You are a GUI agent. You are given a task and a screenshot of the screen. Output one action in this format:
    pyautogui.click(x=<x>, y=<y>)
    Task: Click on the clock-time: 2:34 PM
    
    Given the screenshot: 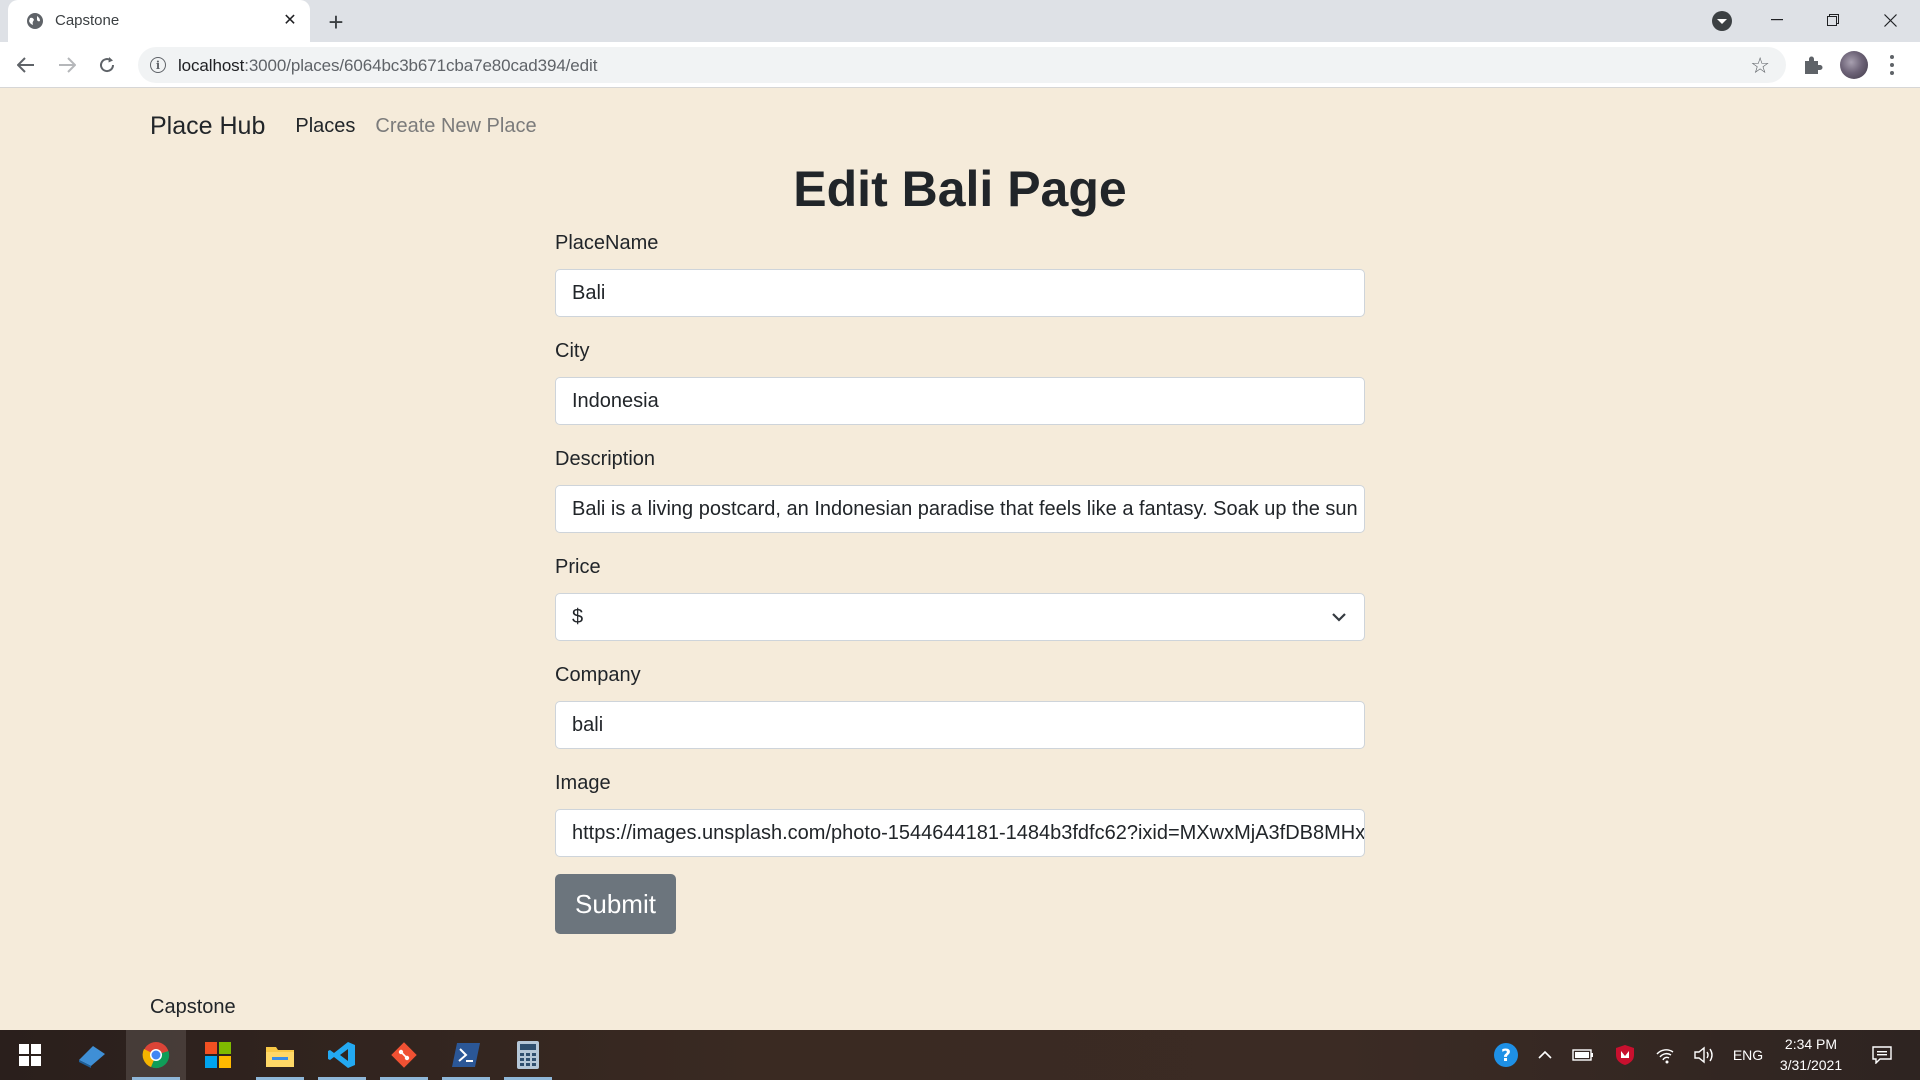 What is the action you would take?
    pyautogui.click(x=1811, y=1044)
    